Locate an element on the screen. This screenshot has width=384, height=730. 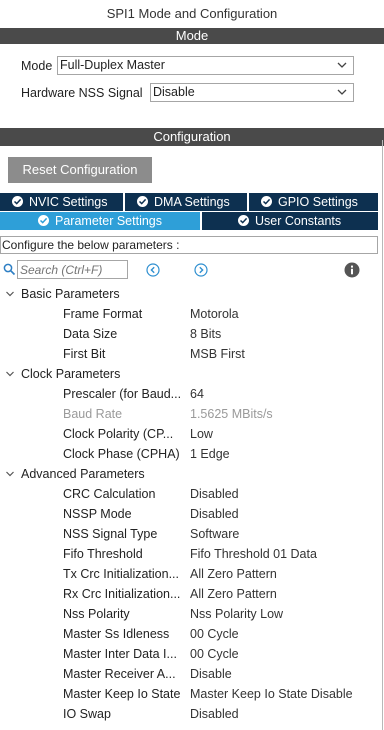
mode-section-header: Mode is located at coordinates (192, 36).